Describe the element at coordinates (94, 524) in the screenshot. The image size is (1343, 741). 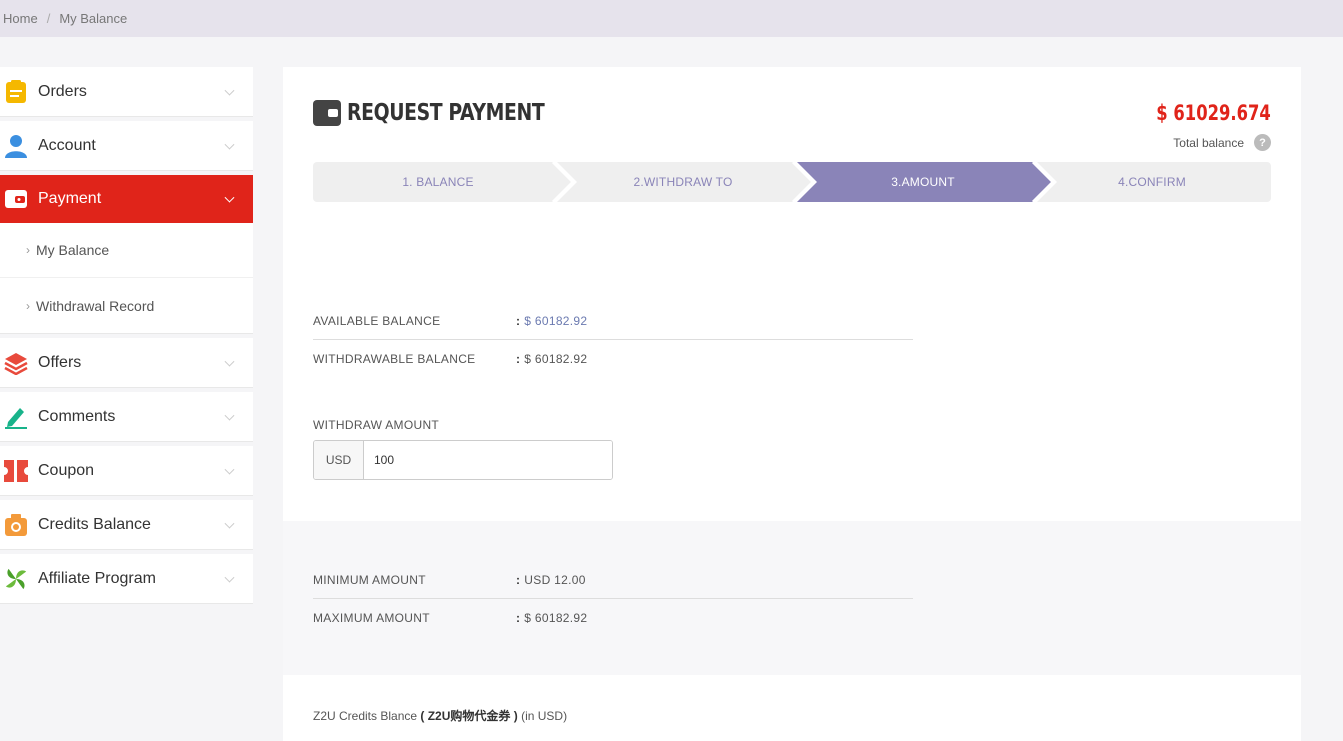
I see `sidebar-item-label: Credits Balance` at that location.